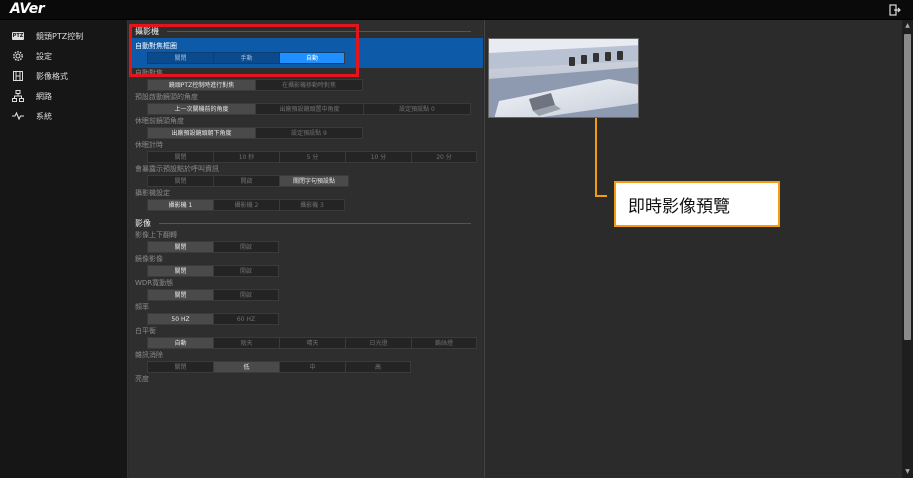  I want to click on wb-auto: 自動, so click(180, 343).